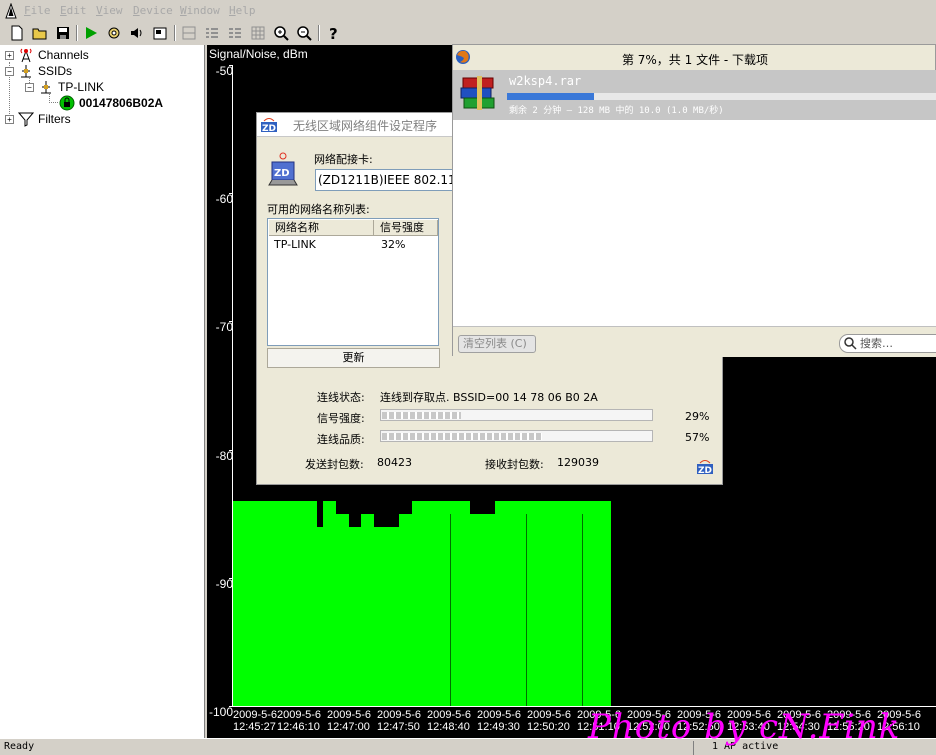 The height and width of the screenshot is (755, 936). I want to click on save-icon, so click(63, 33).